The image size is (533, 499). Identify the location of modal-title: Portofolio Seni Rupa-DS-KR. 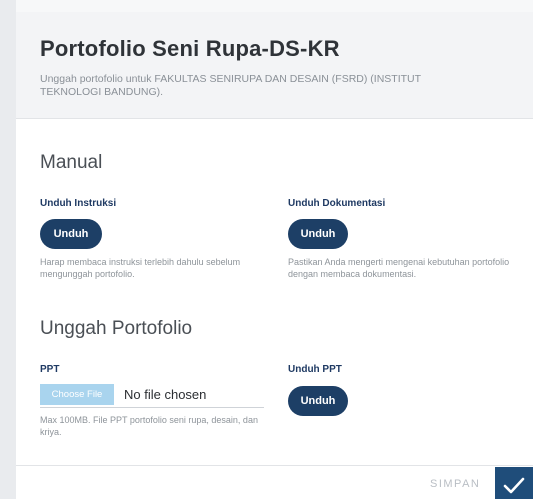
(190, 48).